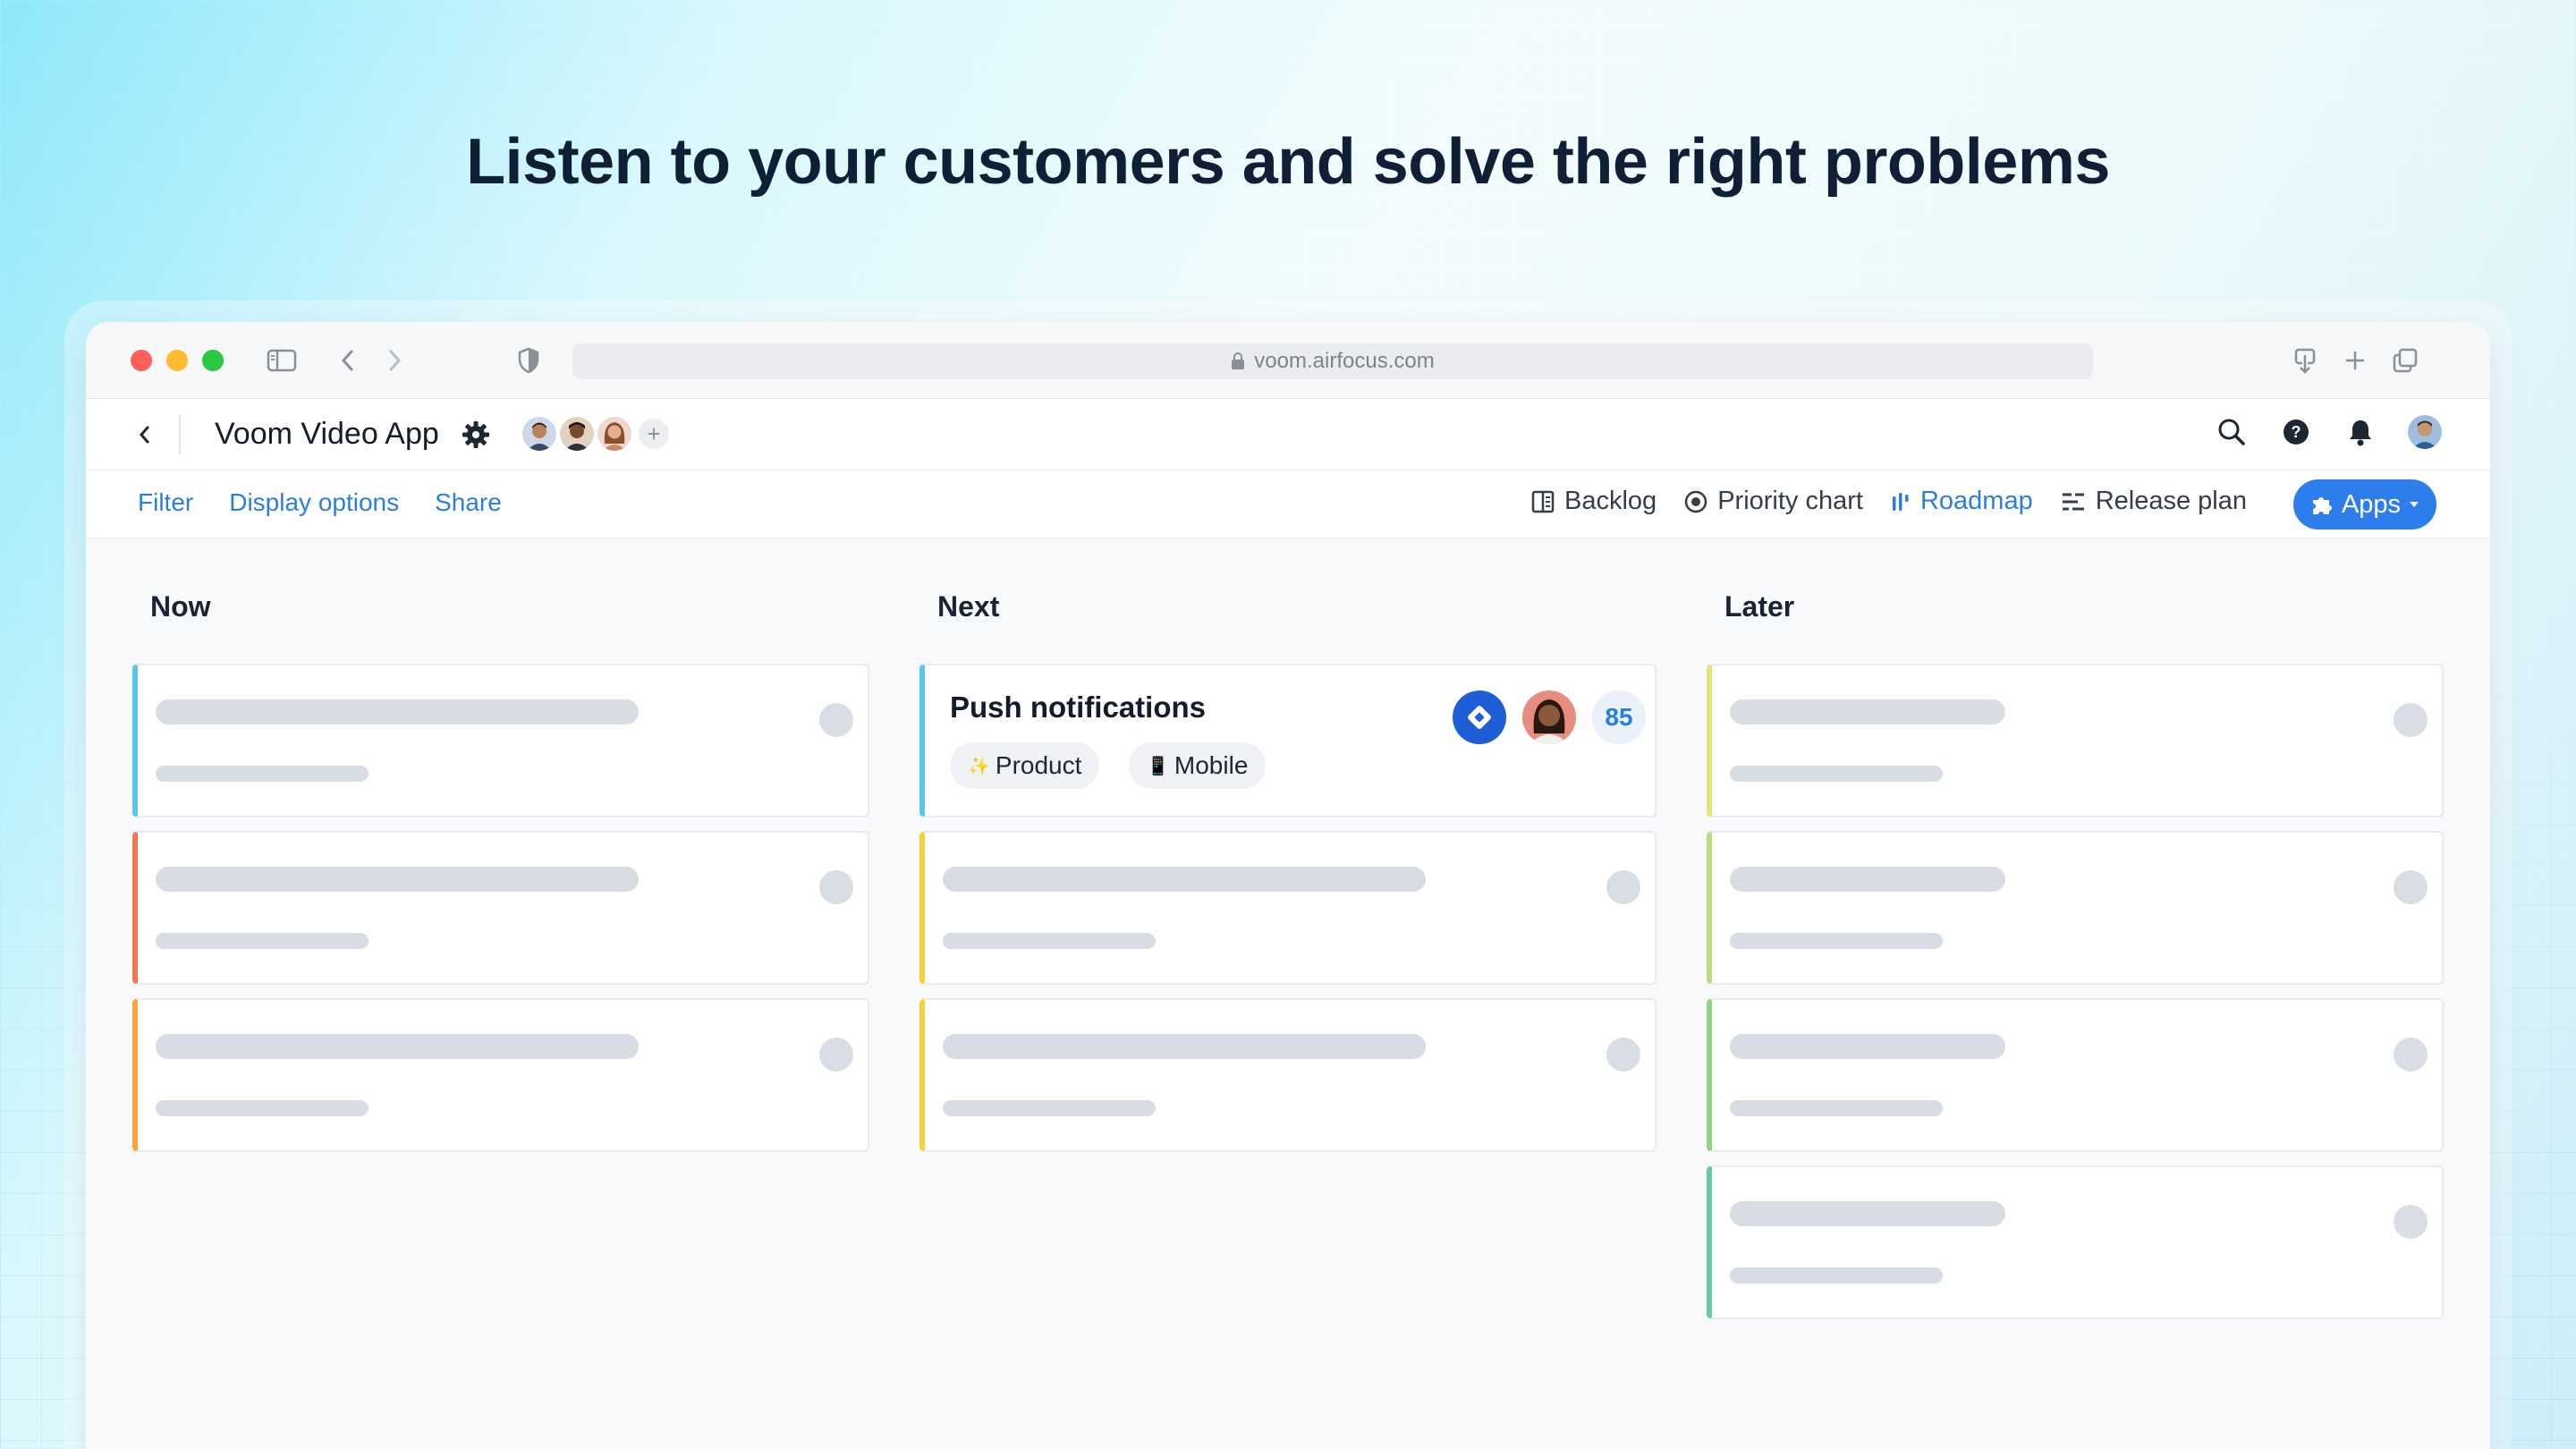  What do you see at coordinates (1790, 501) in the screenshot?
I see `tab-label: Priority chart` at bounding box center [1790, 501].